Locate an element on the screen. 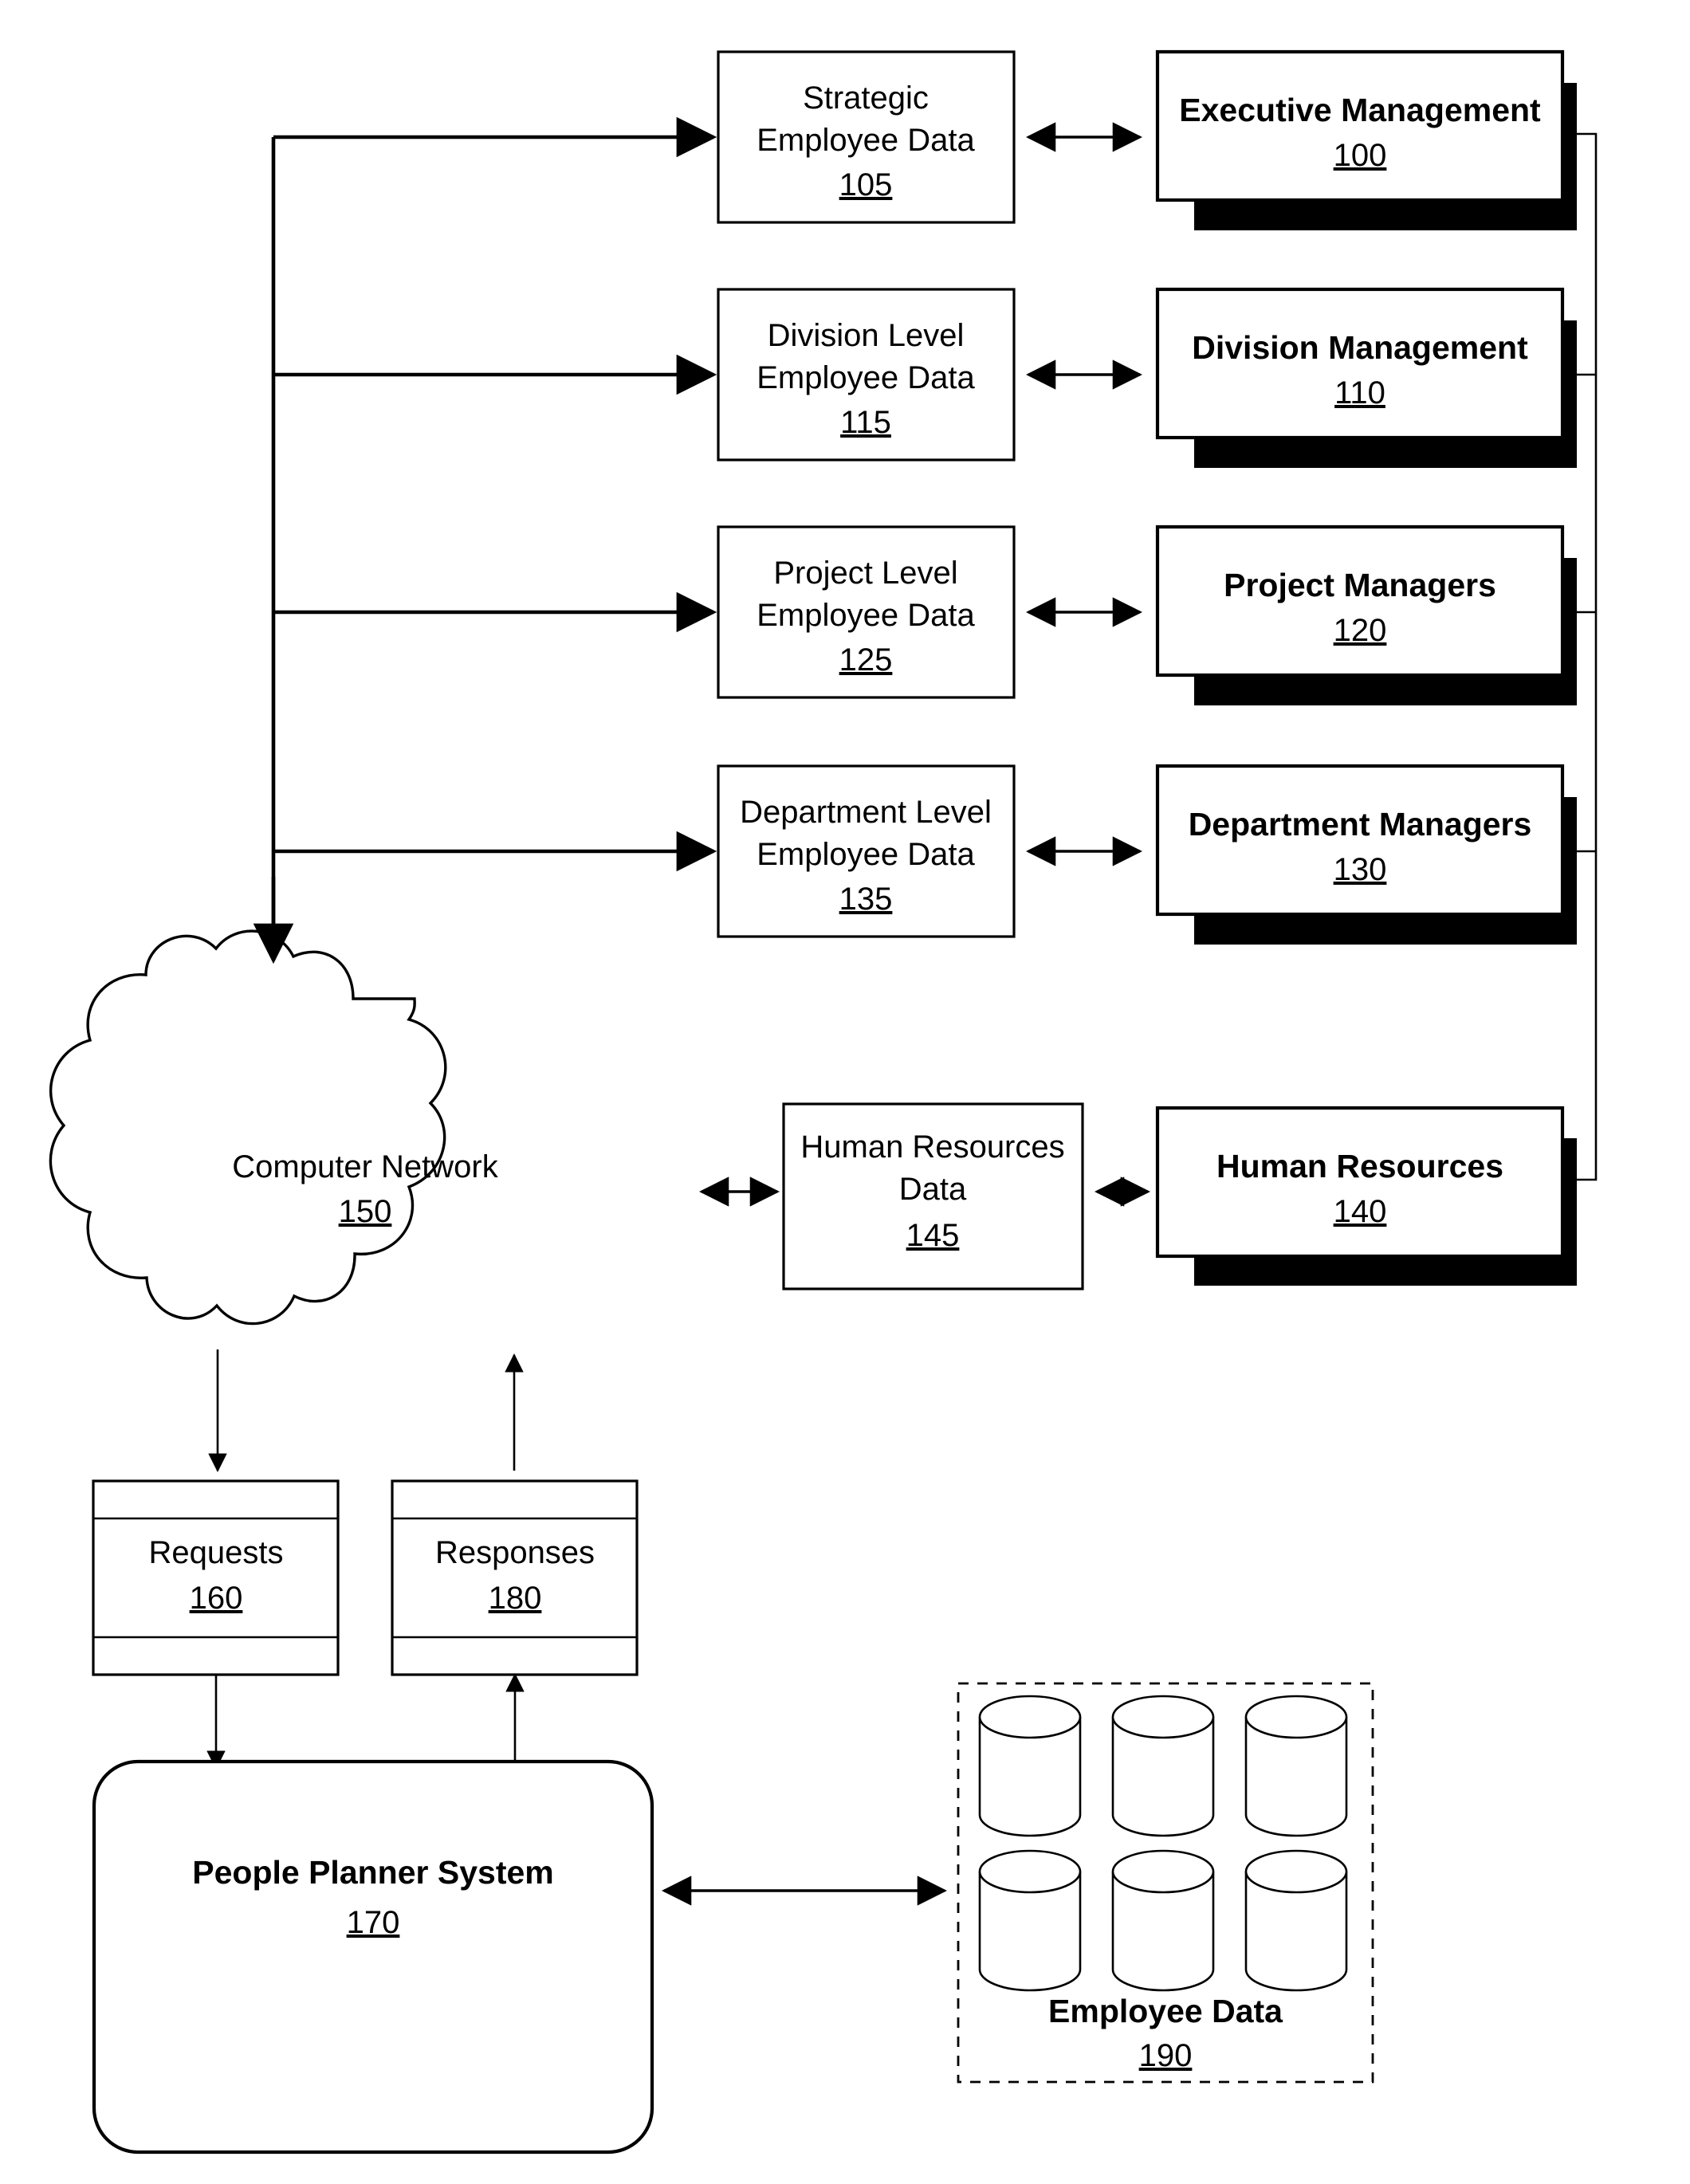 This screenshot has width=1690, height=2184. data-box-115-ref: 115 is located at coordinates (865, 422).